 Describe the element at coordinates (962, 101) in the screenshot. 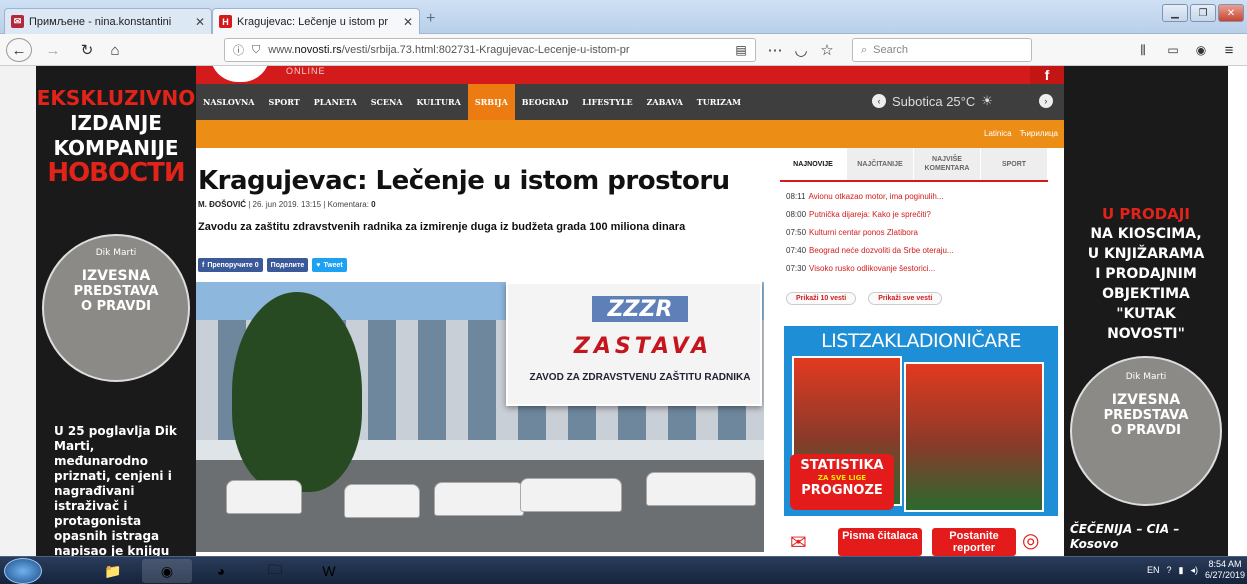

I see `weather-widget: ‹ Subotica 25°C ☀ ›` at that location.